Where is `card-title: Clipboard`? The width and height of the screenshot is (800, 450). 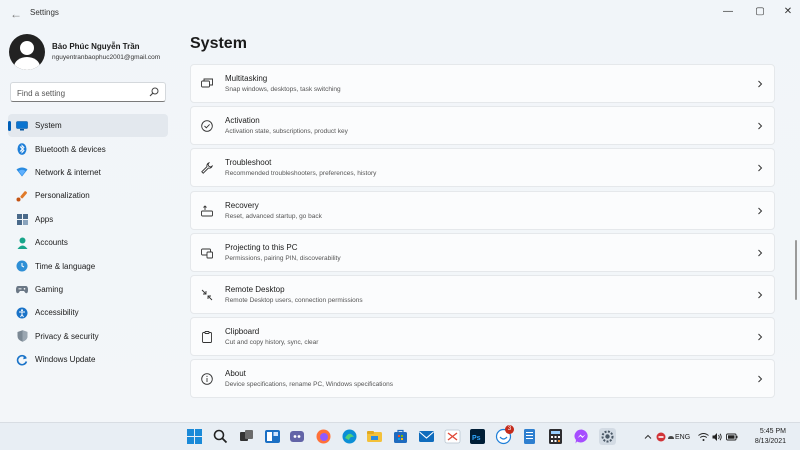 card-title: Clipboard is located at coordinates (242, 332).